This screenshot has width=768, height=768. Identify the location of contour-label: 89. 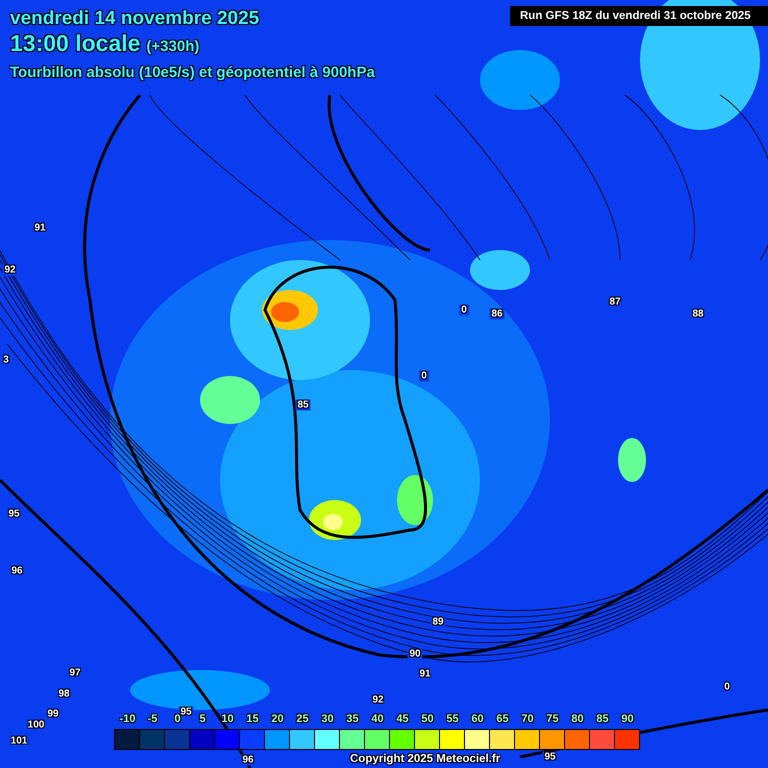
(438, 622).